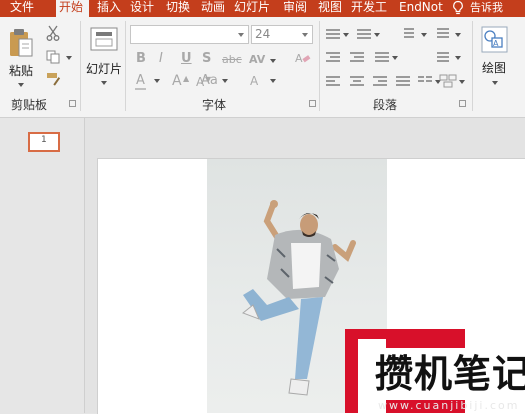  What do you see at coordinates (213, 8) in the screenshot?
I see `tab-animations: 动画` at bounding box center [213, 8].